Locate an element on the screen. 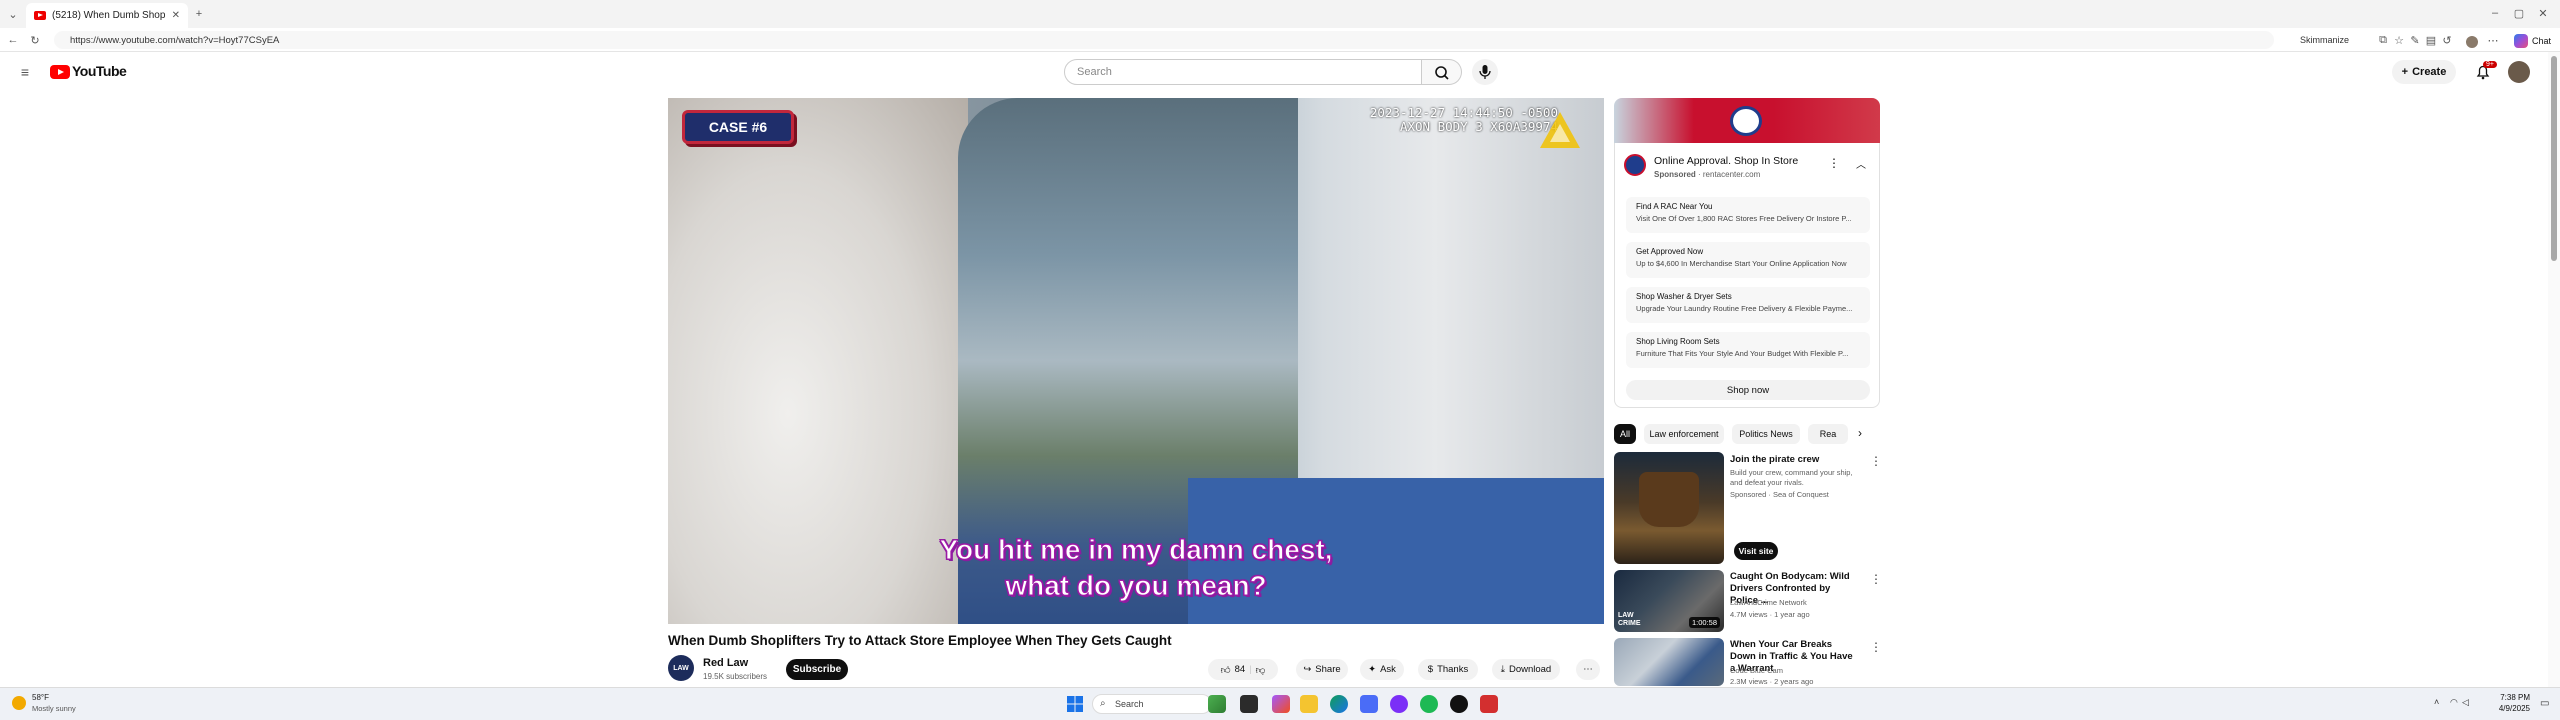 The height and width of the screenshot is (720, 2560). ad-collapse-icon: ︿ is located at coordinates (1861, 163).